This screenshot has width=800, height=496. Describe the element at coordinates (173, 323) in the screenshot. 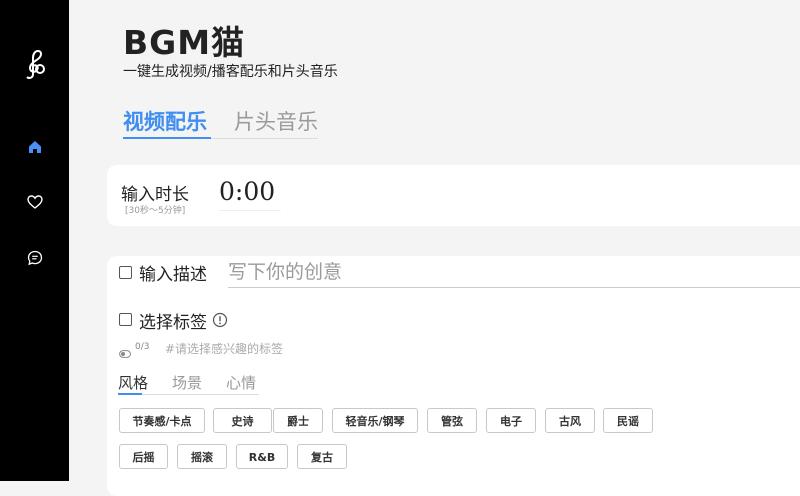

I see `tags-label: 选择标签` at that location.